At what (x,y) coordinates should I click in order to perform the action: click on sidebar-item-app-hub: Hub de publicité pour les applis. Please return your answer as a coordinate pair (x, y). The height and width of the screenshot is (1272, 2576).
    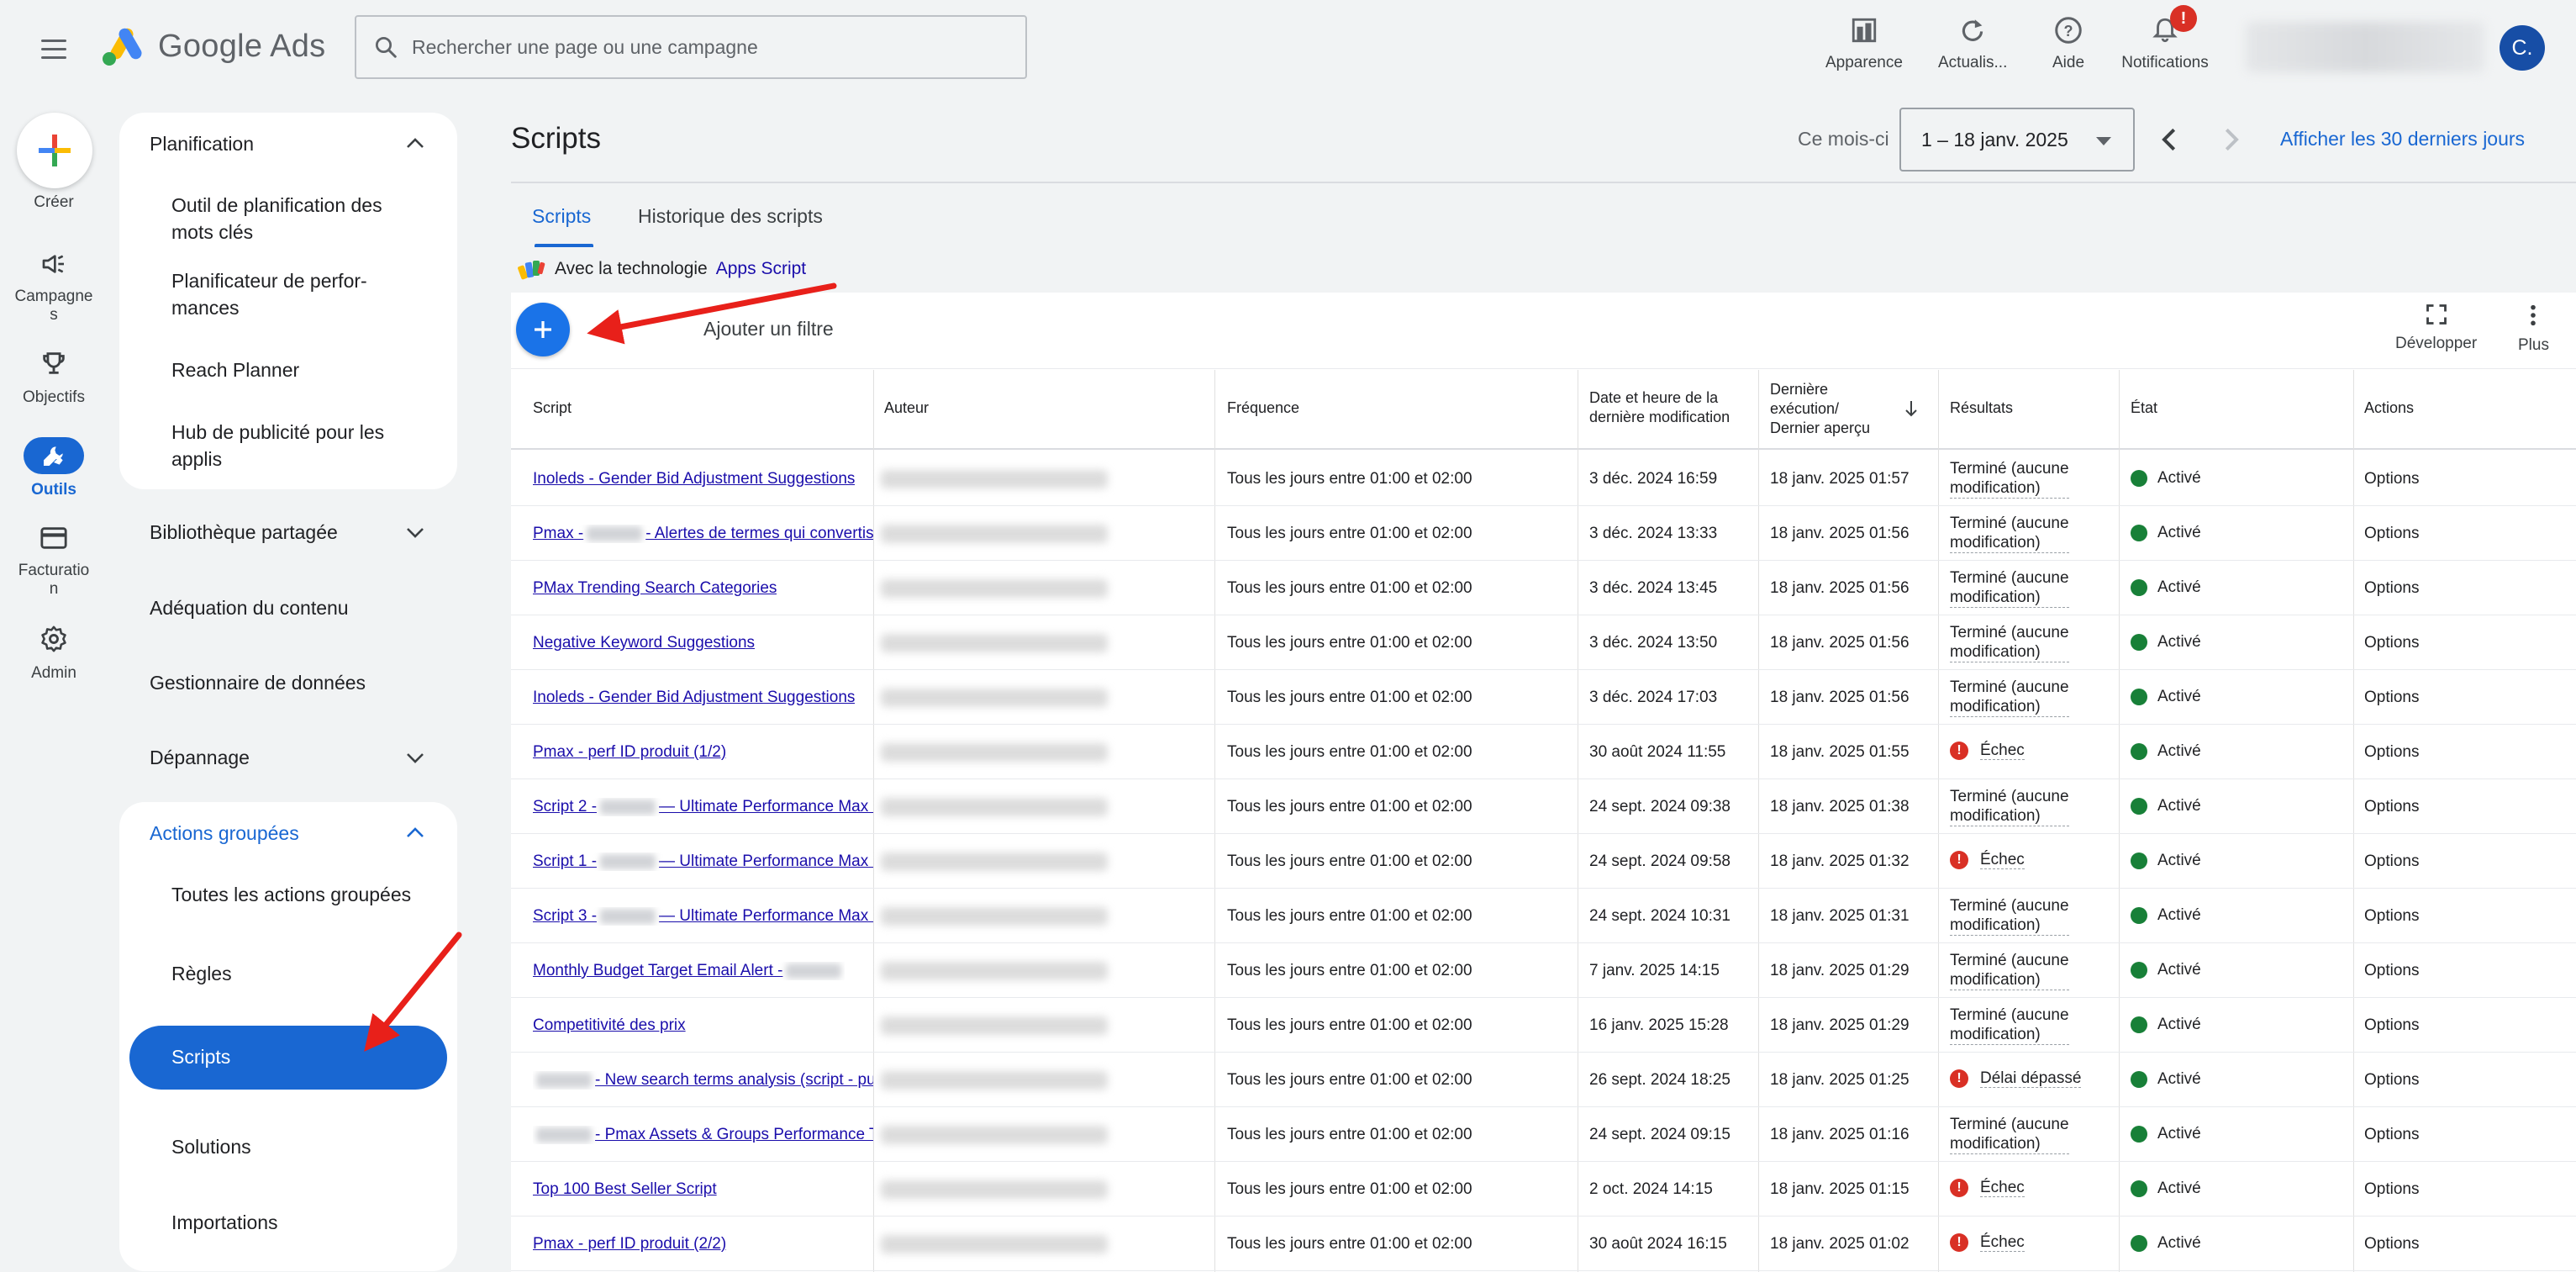
    Looking at the image, I should click on (297, 445).